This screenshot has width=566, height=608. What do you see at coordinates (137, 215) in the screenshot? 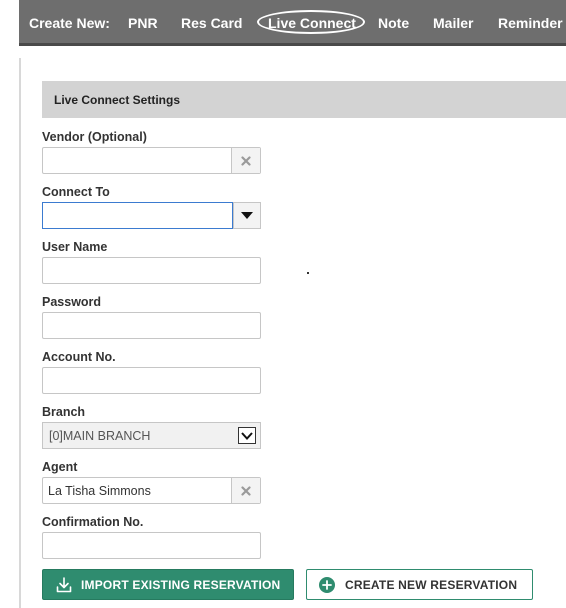
I see `connect-to-input` at bounding box center [137, 215].